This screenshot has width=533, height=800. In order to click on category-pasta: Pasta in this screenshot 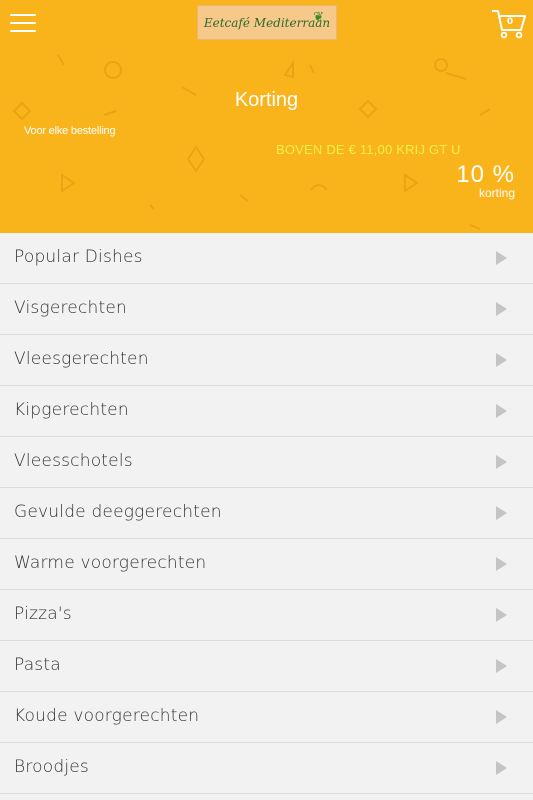, I will do `click(266, 666)`.